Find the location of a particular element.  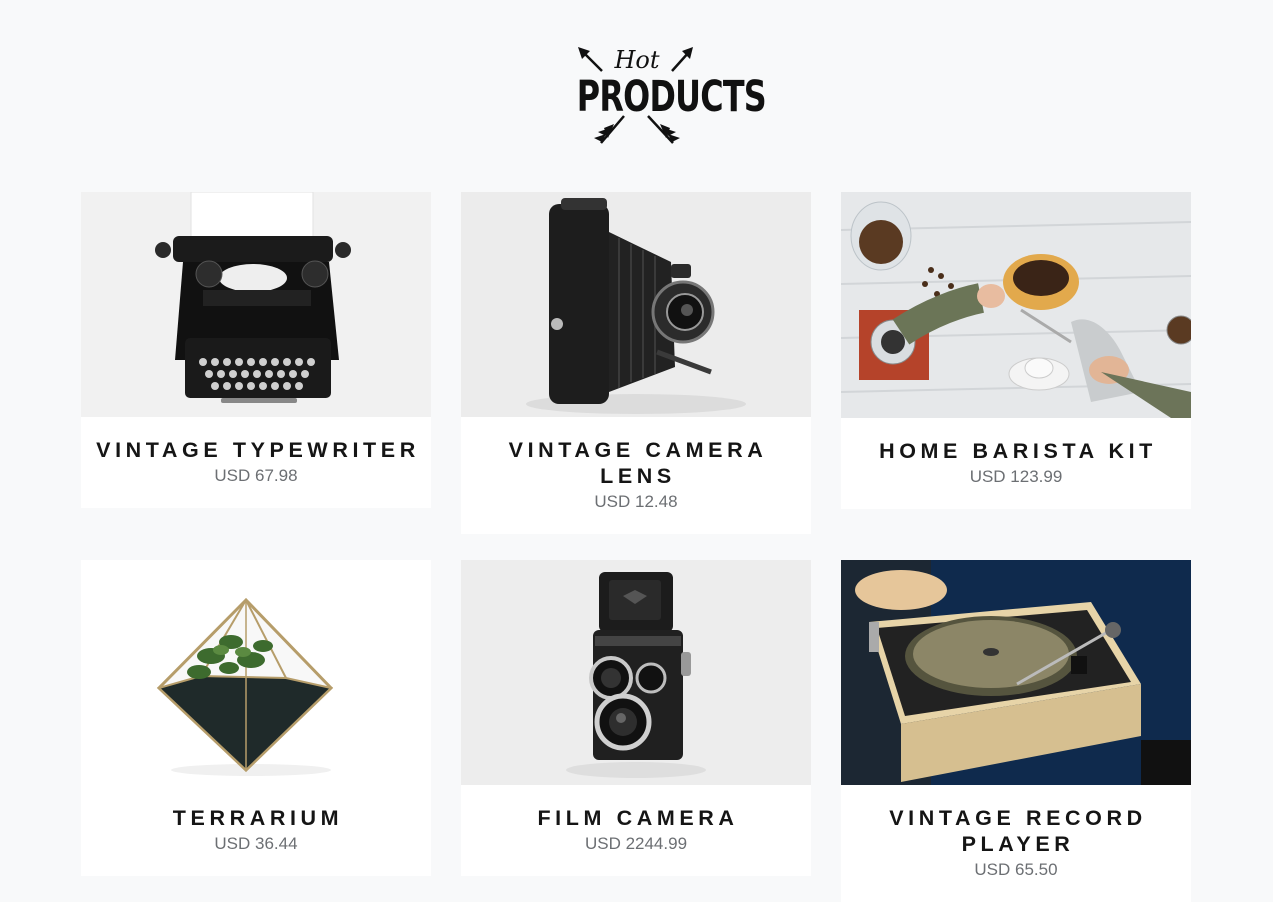

product-price: USD 65.50 is located at coordinates (1016, 869).